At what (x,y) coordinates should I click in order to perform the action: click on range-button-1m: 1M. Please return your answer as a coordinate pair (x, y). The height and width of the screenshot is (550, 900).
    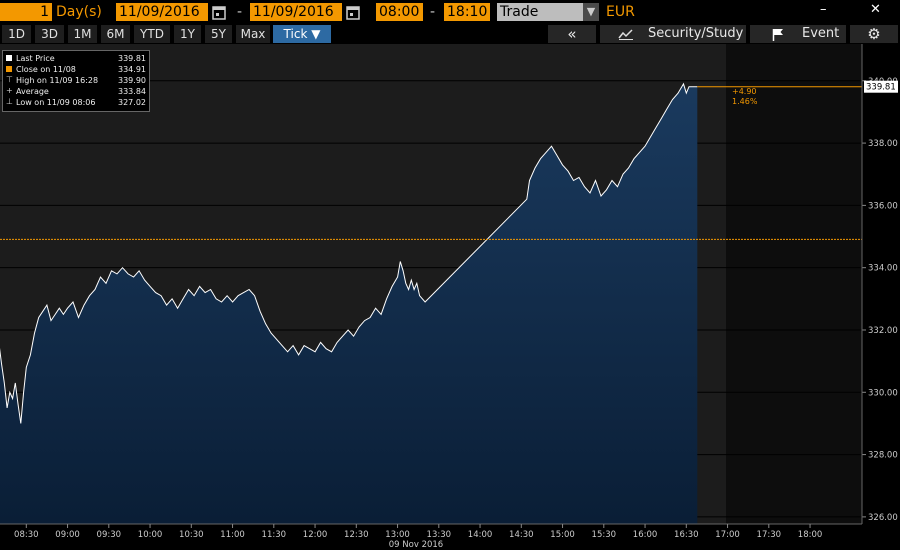
    Looking at the image, I should click on (82, 34).